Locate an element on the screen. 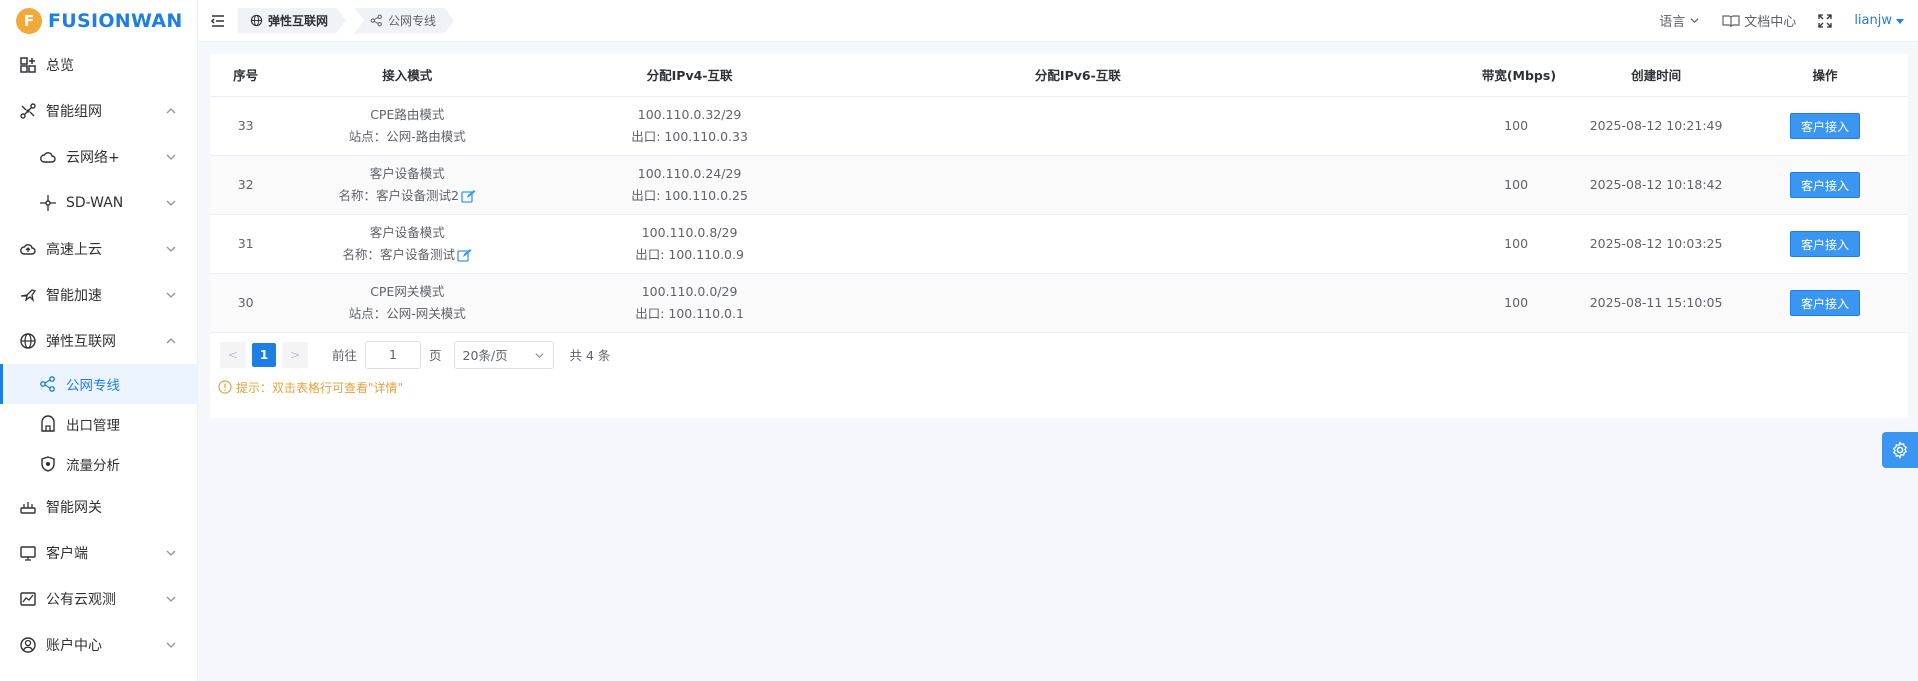 The height and width of the screenshot is (681, 1918). breadcrumb: 弹性互联网 公网专线 is located at coordinates (350, 21).